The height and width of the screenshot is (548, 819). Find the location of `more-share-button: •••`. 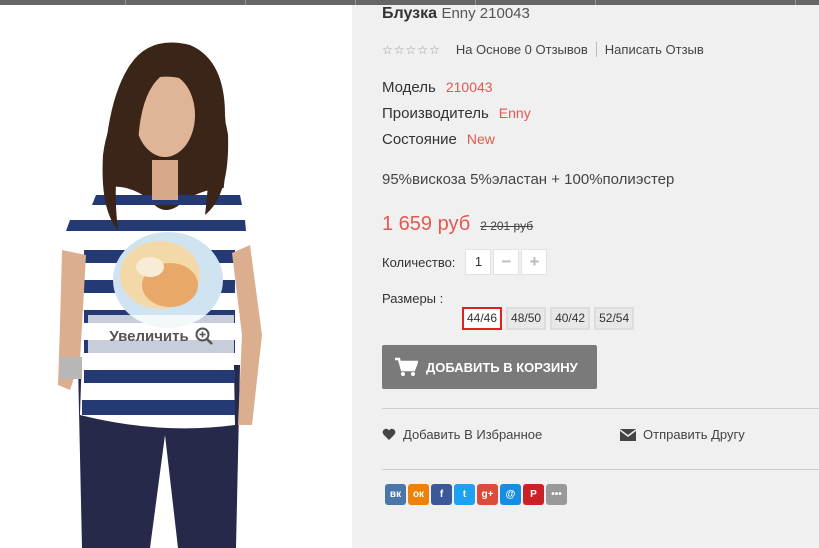

more-share-button: ••• is located at coordinates (556, 494).